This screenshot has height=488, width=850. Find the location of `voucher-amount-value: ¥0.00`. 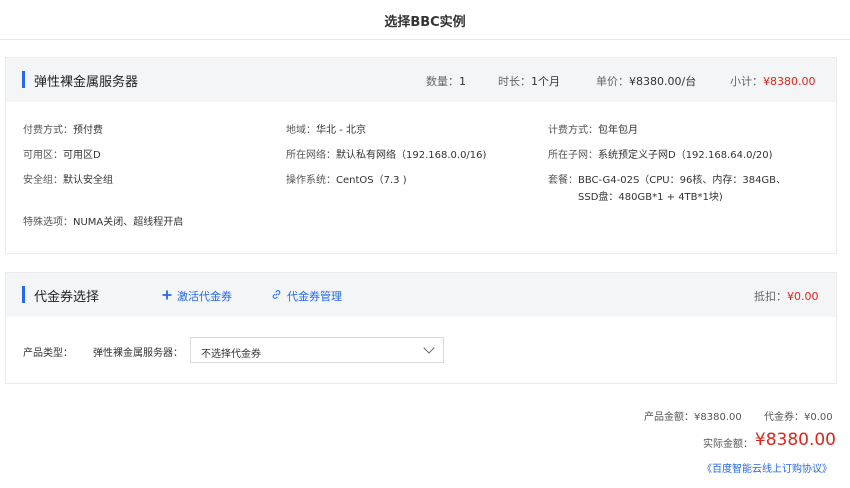

voucher-amount-value: ¥0.00 is located at coordinates (818, 417).